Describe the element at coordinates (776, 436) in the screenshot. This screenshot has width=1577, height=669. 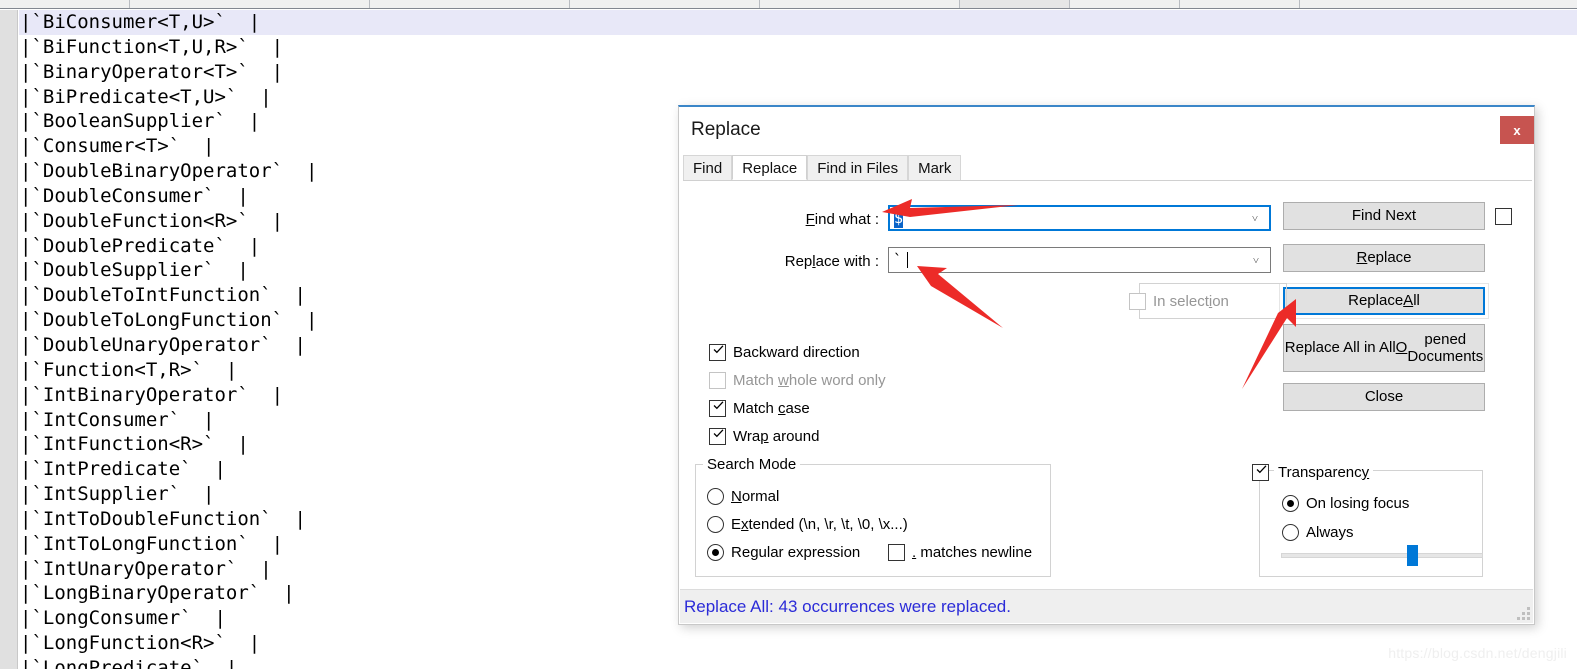
I see `wrap-around-label: Wrap around` at that location.